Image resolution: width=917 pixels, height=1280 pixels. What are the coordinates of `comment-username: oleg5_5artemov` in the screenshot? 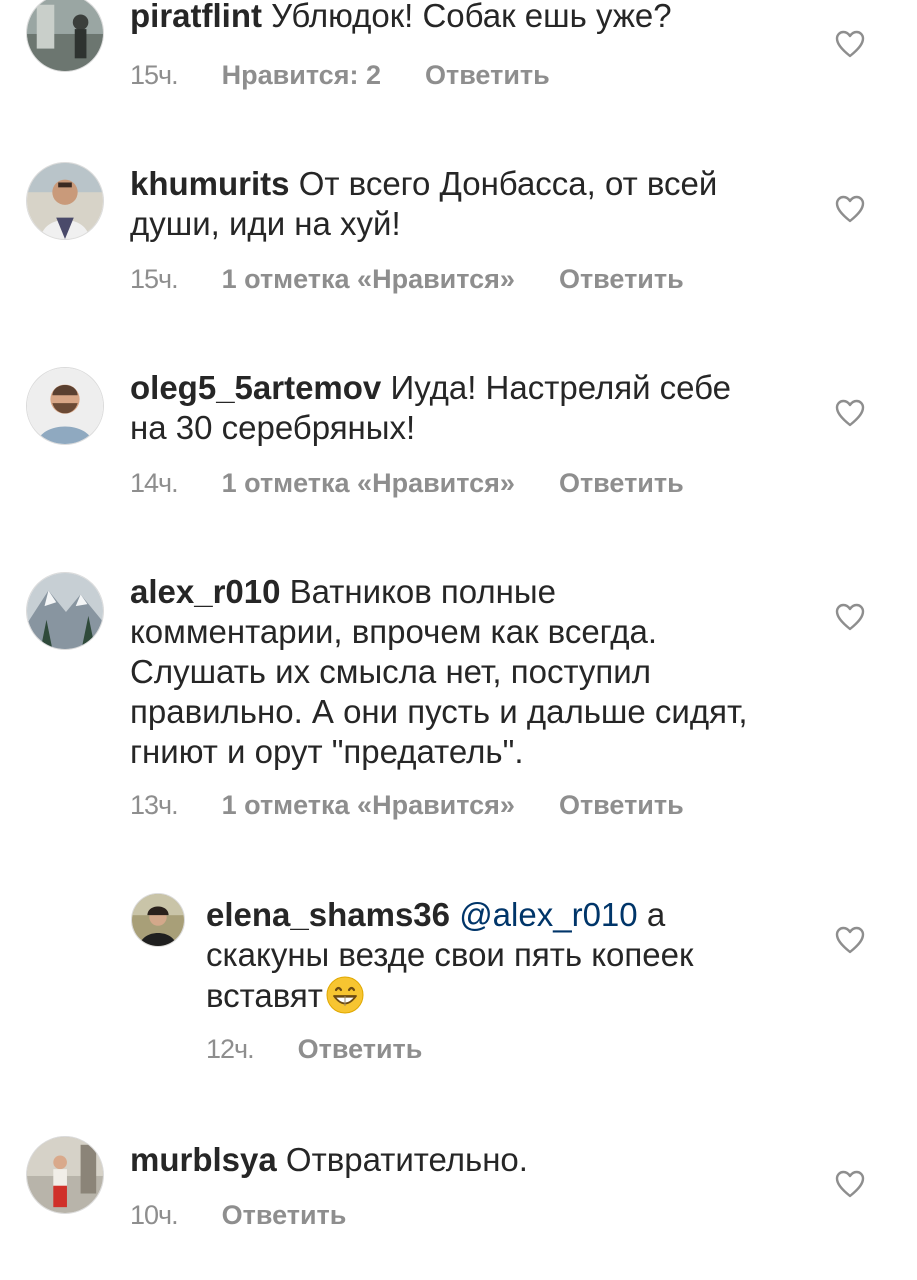 It's located at (255, 387).